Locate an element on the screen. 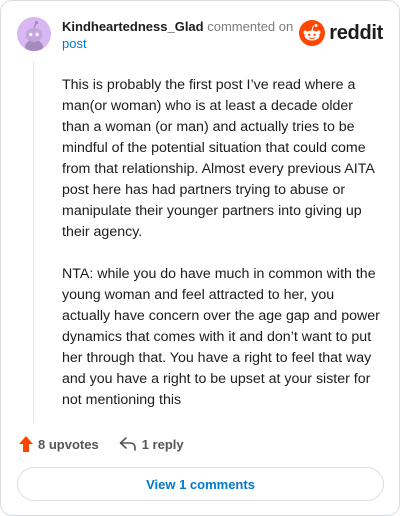  avatar is located at coordinates (34, 34).